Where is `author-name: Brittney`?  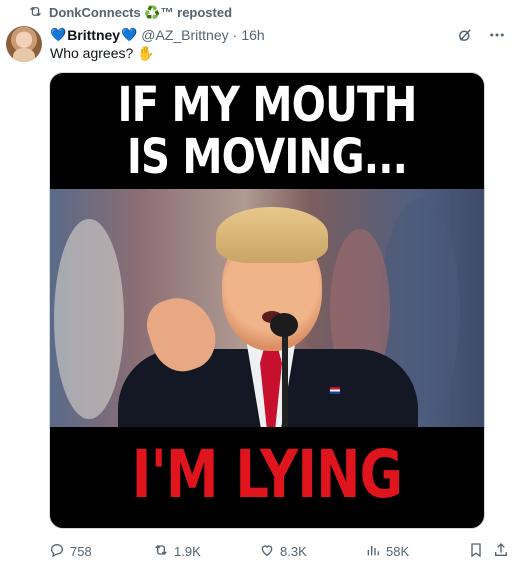
author-name: Brittney is located at coordinates (93, 35).